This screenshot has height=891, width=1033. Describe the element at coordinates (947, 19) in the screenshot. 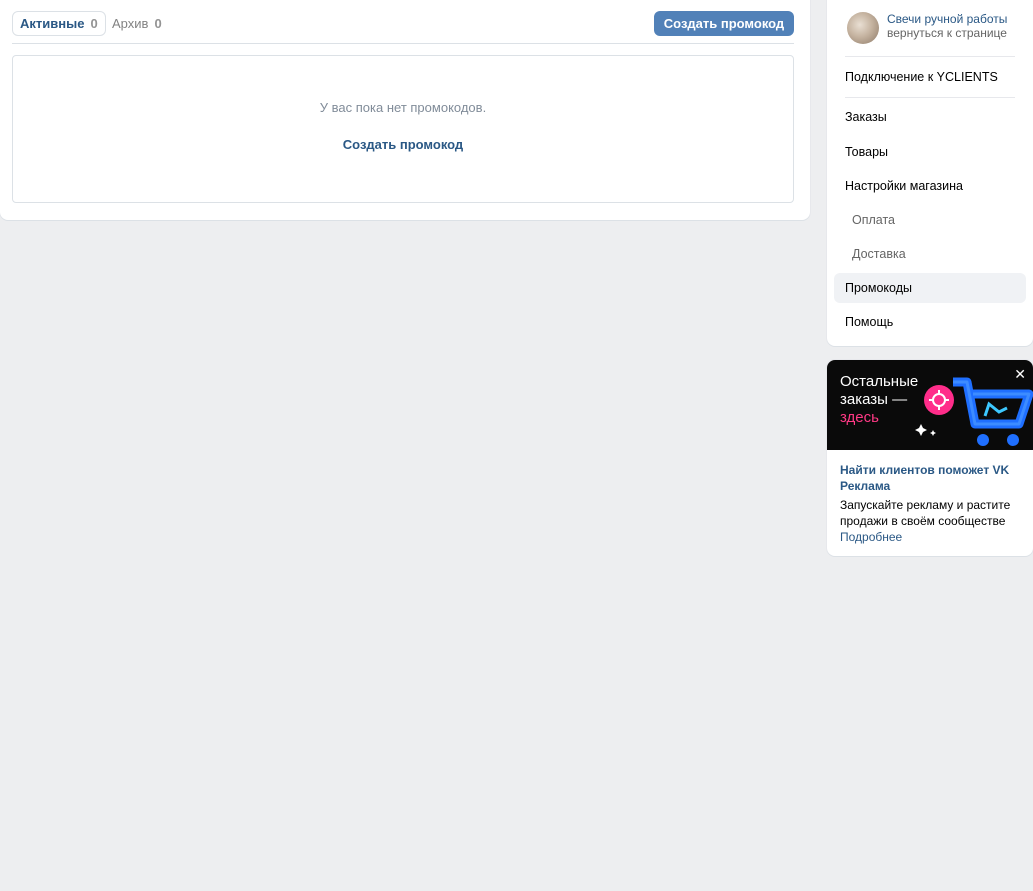

I see `community-name: Свечи ручной работы` at that location.